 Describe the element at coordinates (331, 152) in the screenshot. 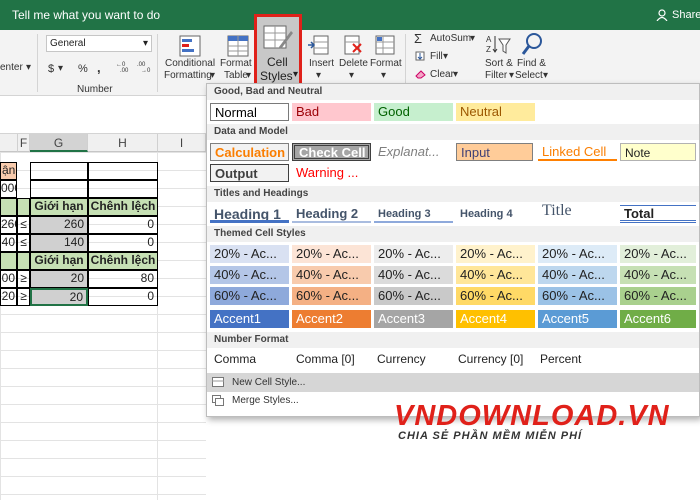

I see `style-check-cell: Check Cell` at that location.